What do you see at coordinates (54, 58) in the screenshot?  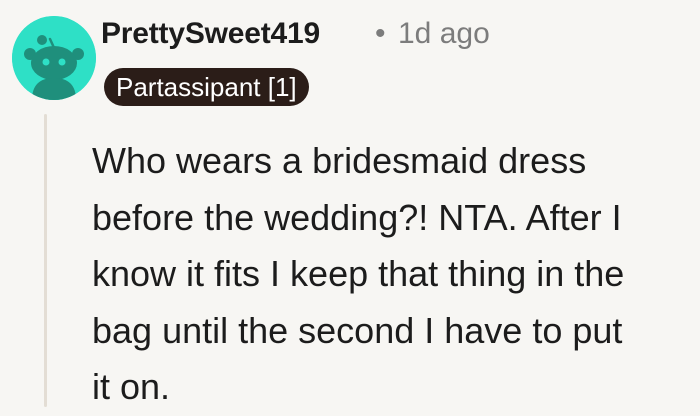 I see `user-avatar-icon` at bounding box center [54, 58].